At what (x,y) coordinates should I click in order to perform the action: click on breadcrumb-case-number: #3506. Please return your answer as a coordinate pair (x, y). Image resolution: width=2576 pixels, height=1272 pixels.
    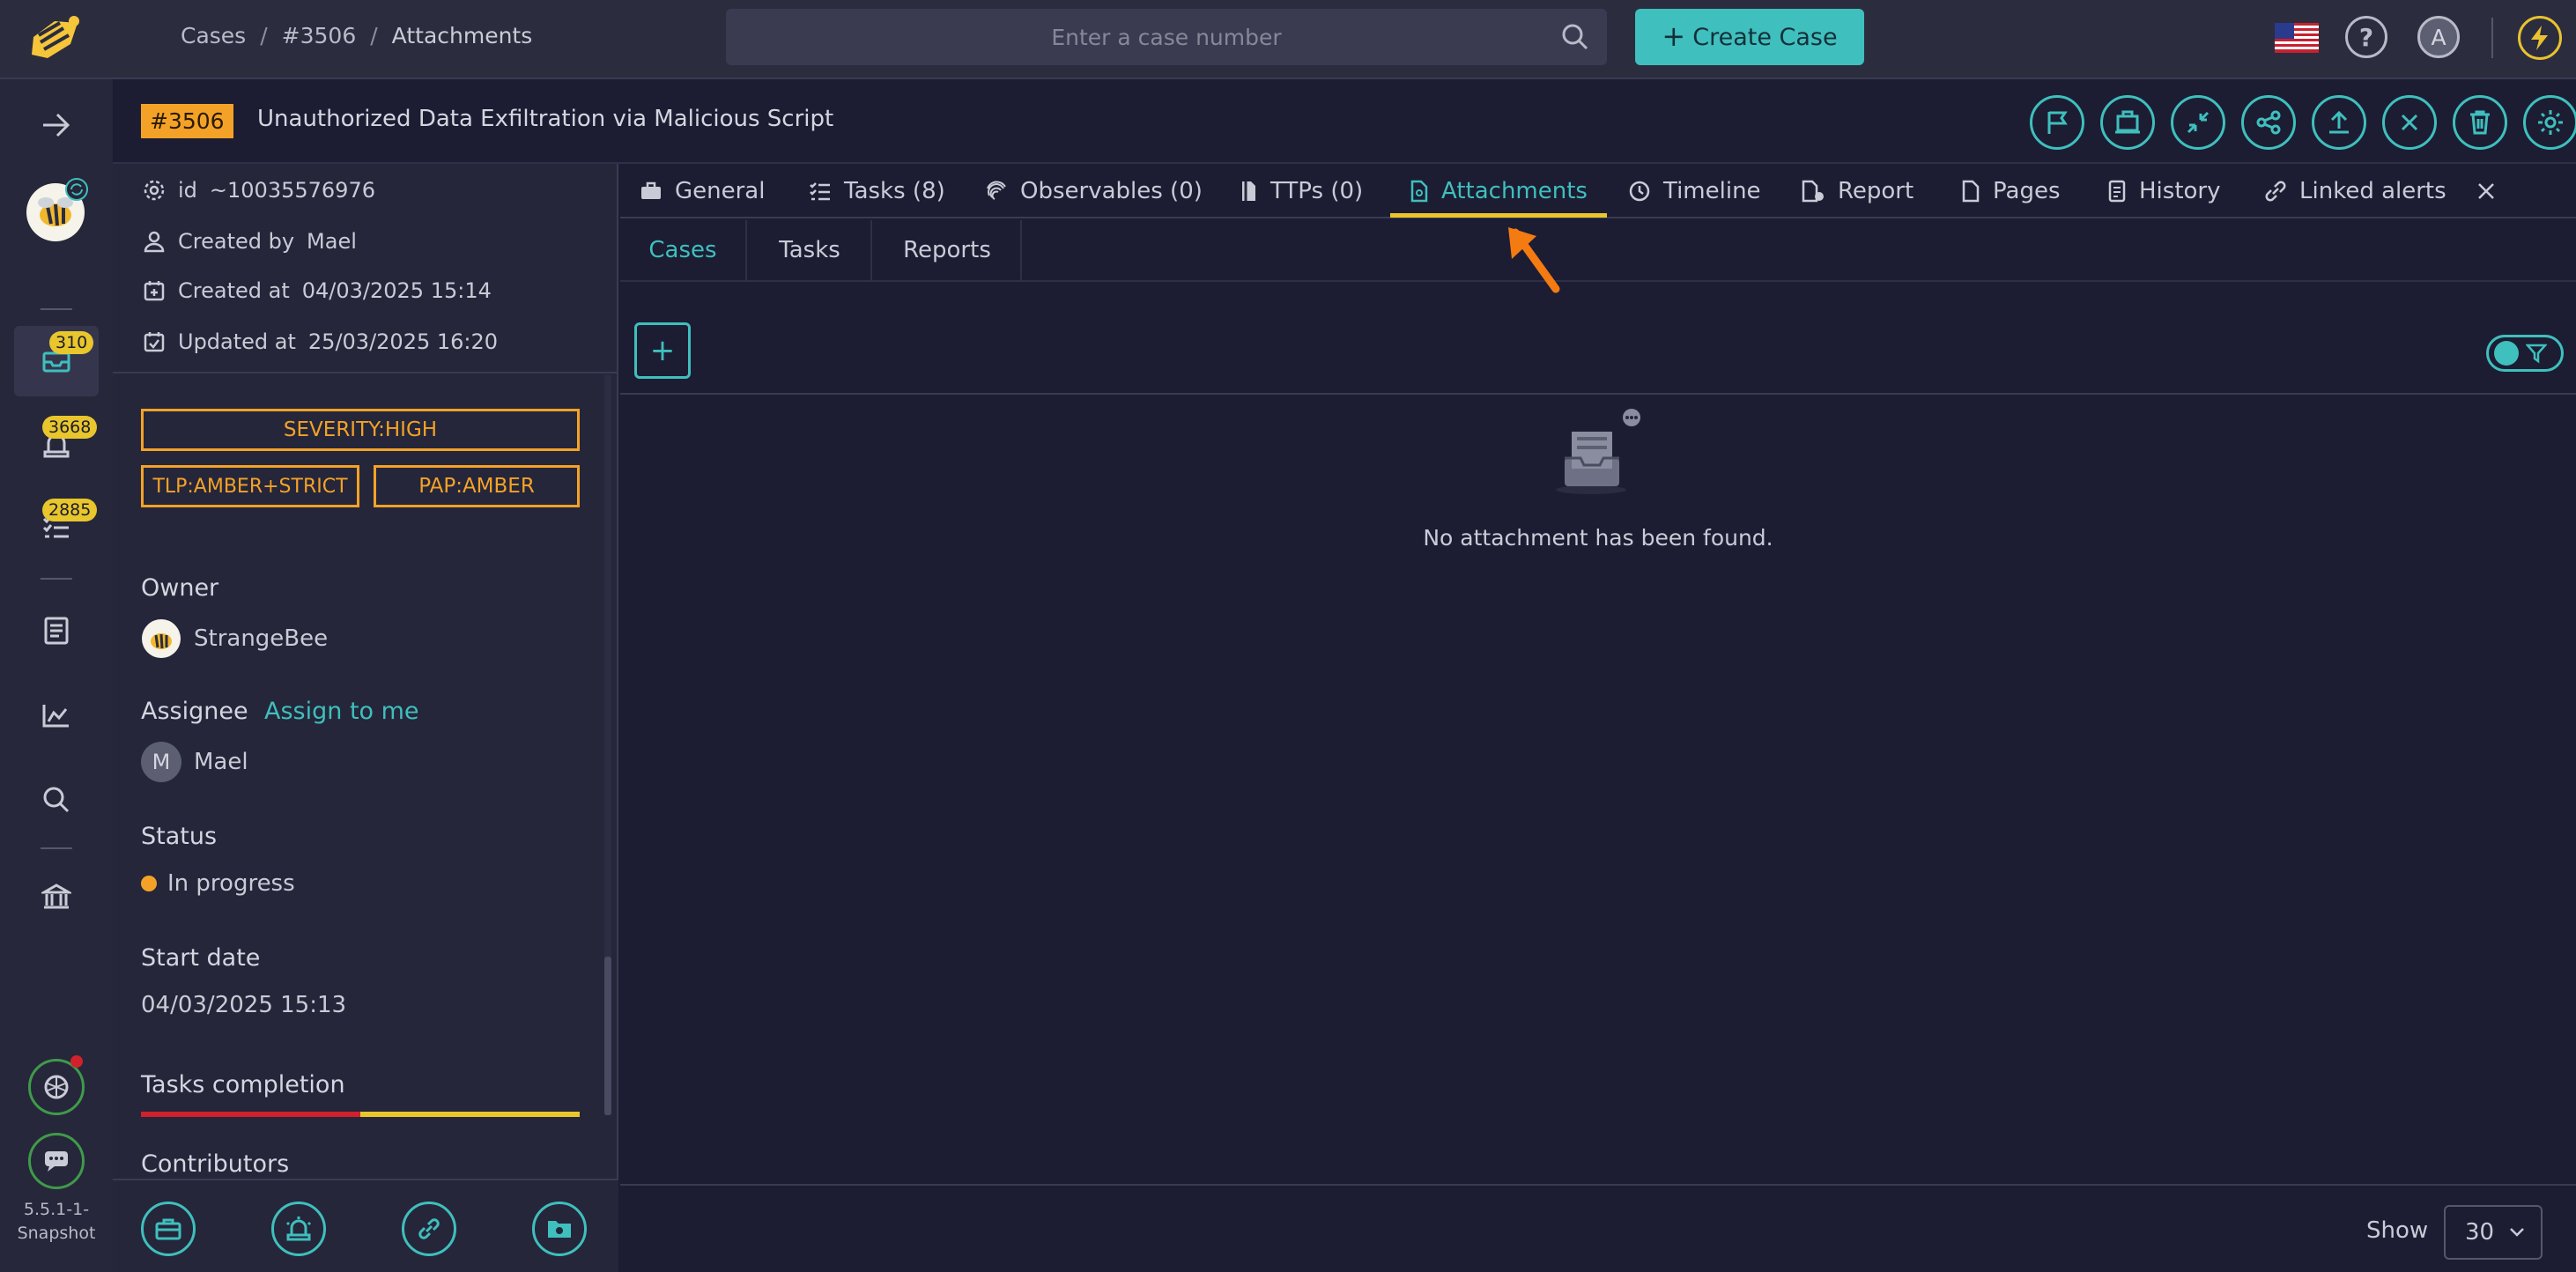
    Looking at the image, I should click on (320, 36).